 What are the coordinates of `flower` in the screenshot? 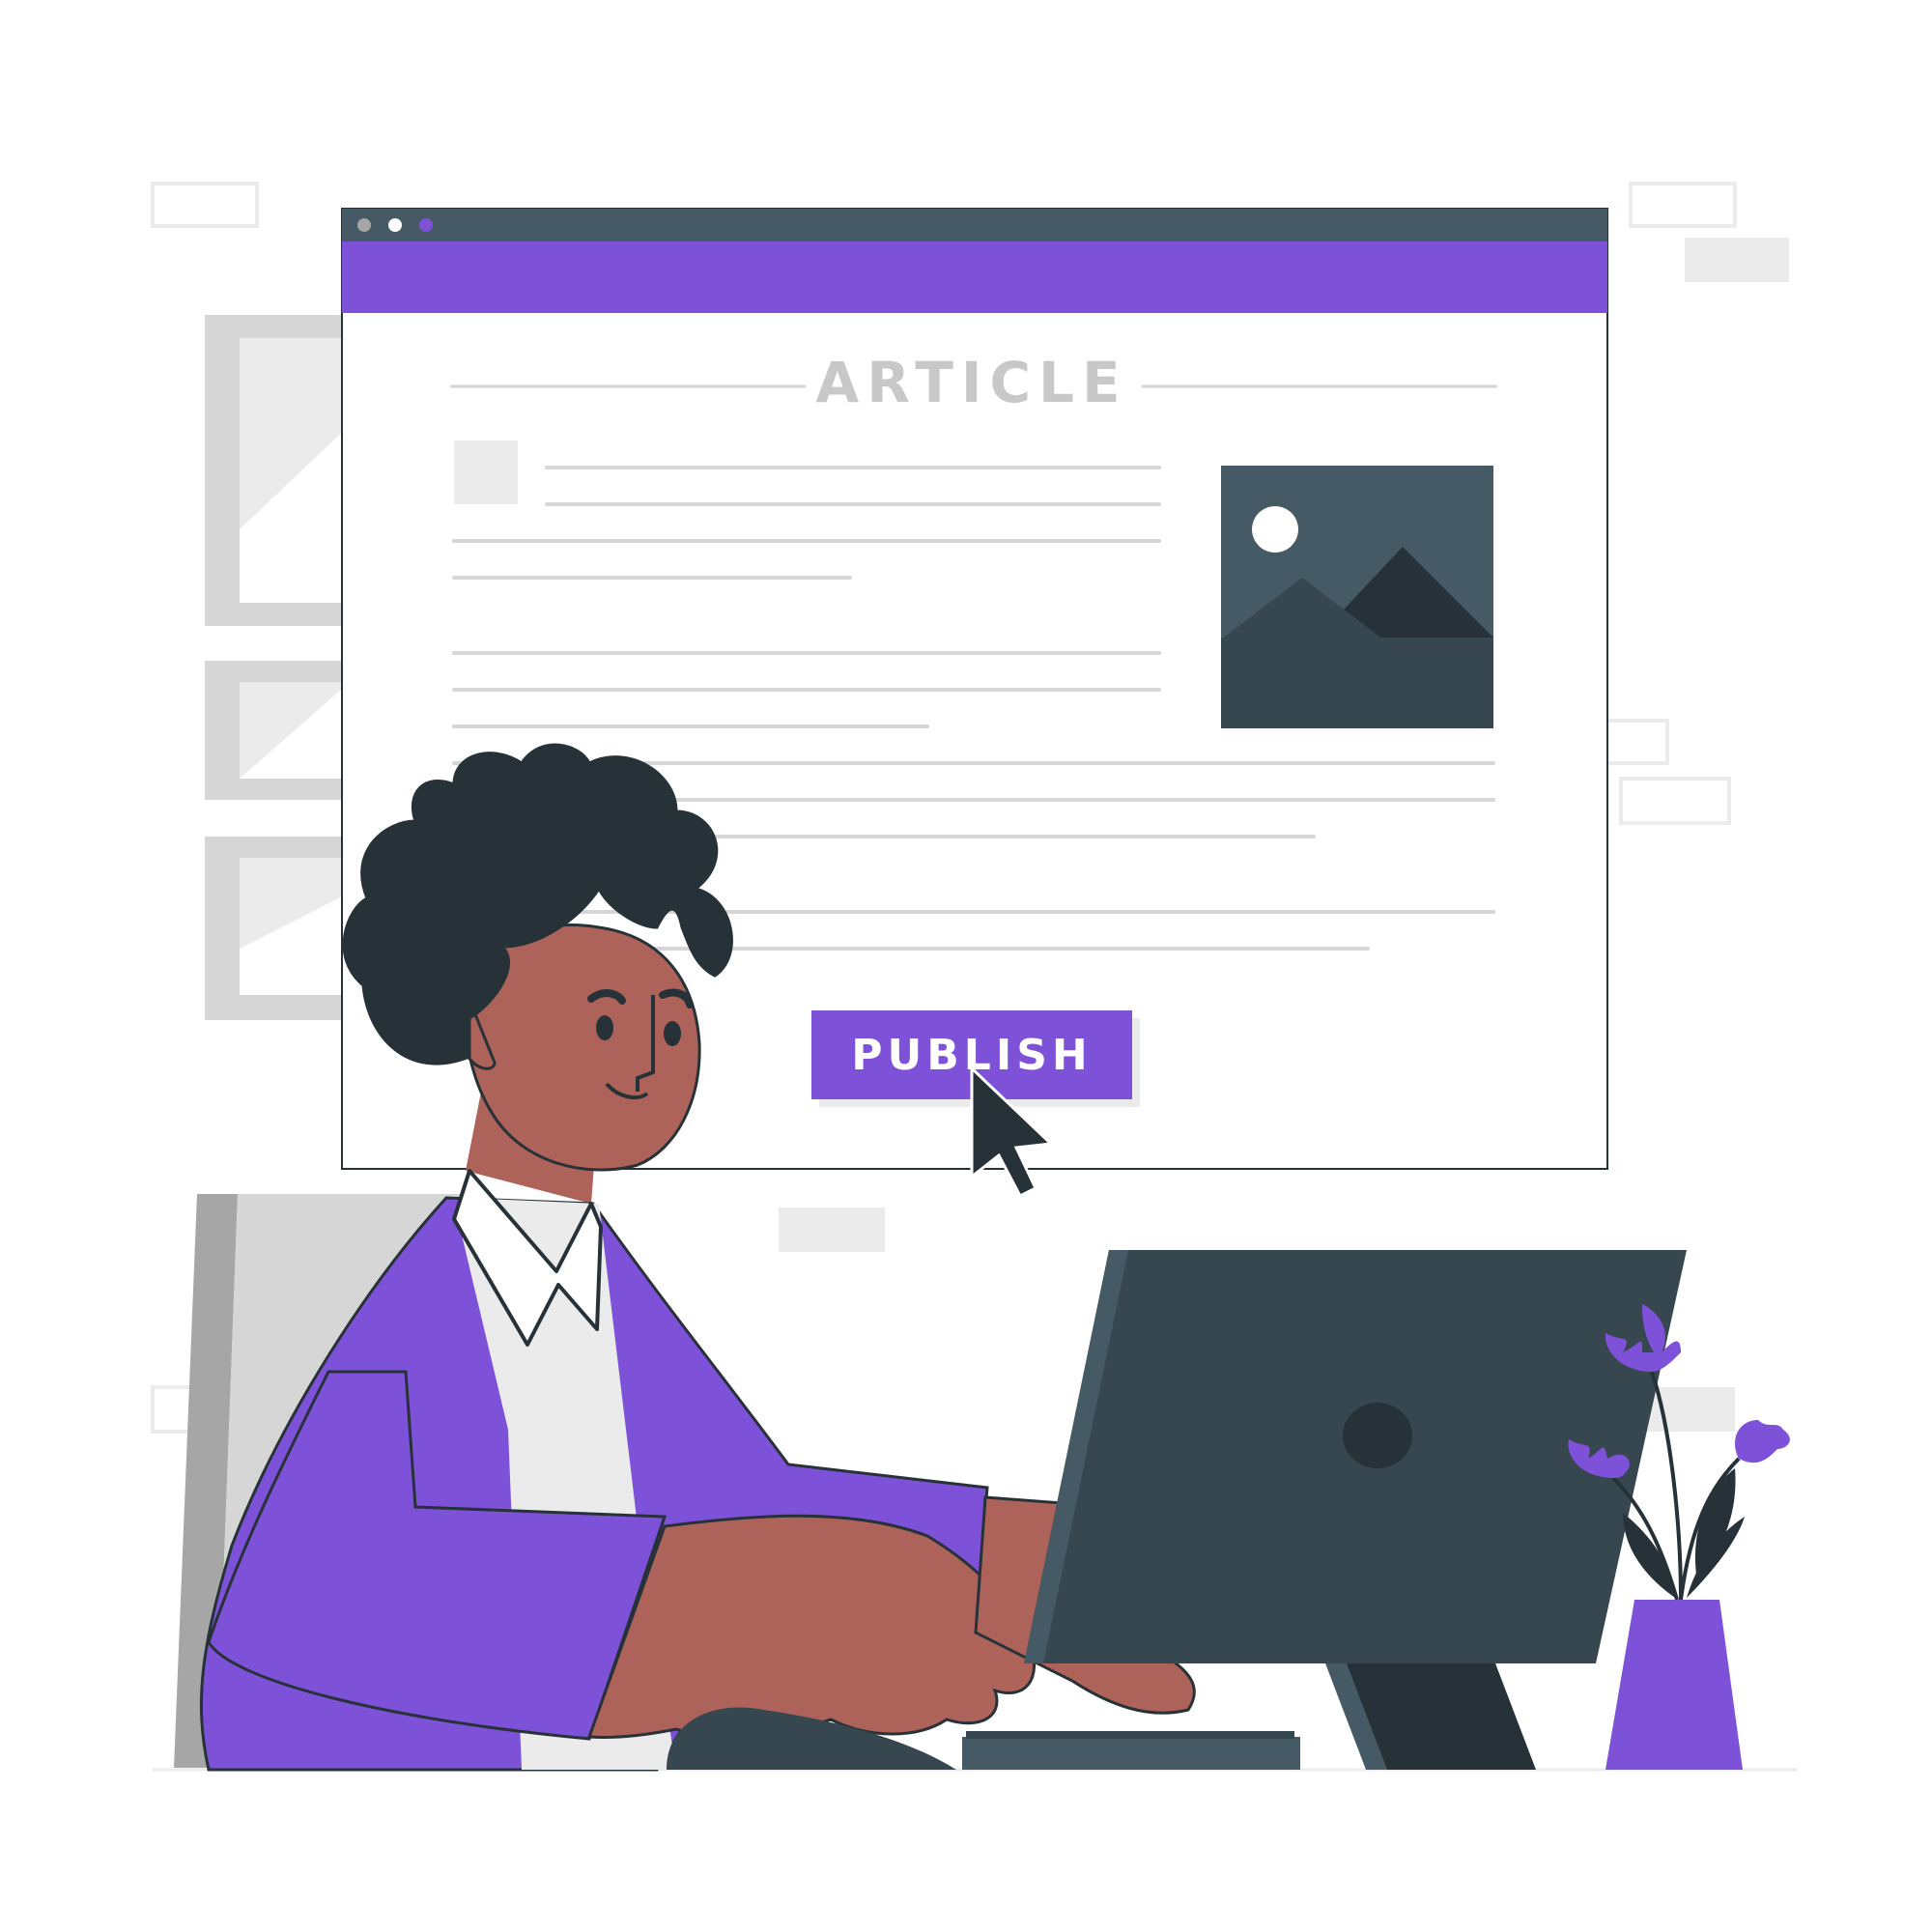 It's located at (1762, 1441).